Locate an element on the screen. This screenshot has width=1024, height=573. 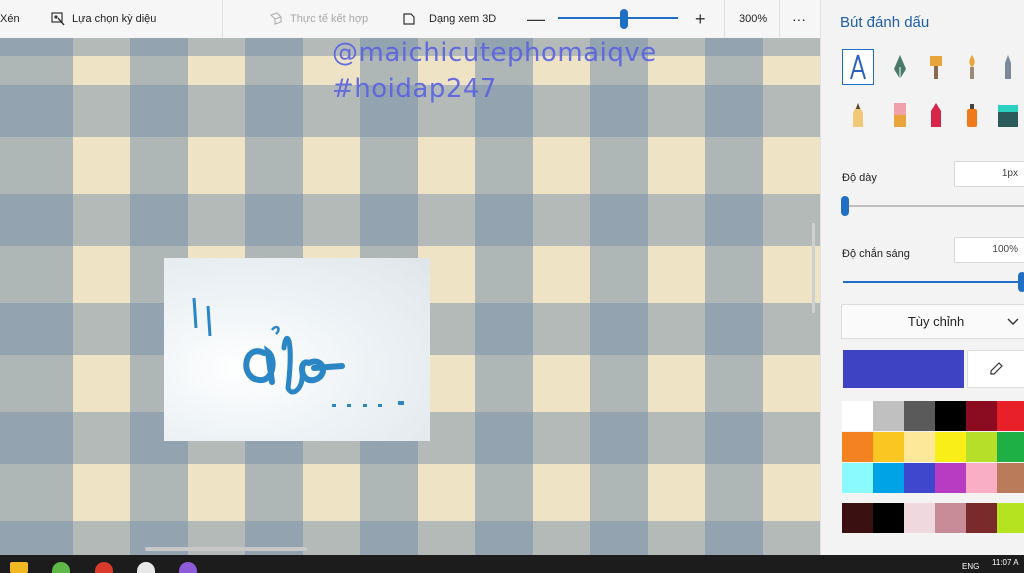
eyedropper-icon is located at coordinates (996, 368).